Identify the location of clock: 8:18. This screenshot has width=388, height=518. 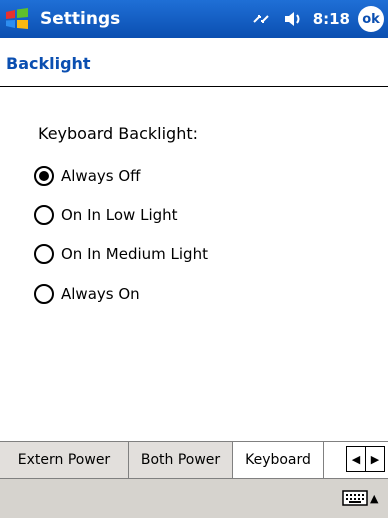
(331, 19).